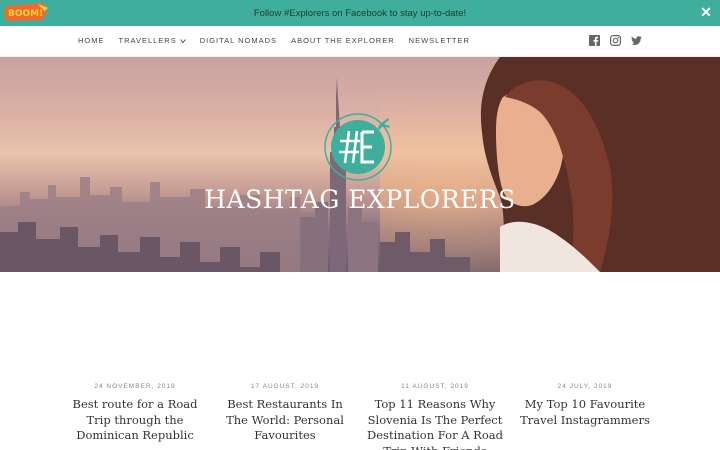 The image size is (720, 450). I want to click on hashtag-e-airplane-logo, so click(358, 147).